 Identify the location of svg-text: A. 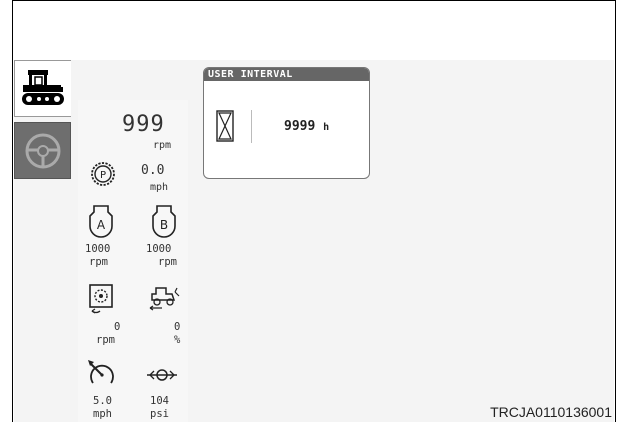
(101, 225).